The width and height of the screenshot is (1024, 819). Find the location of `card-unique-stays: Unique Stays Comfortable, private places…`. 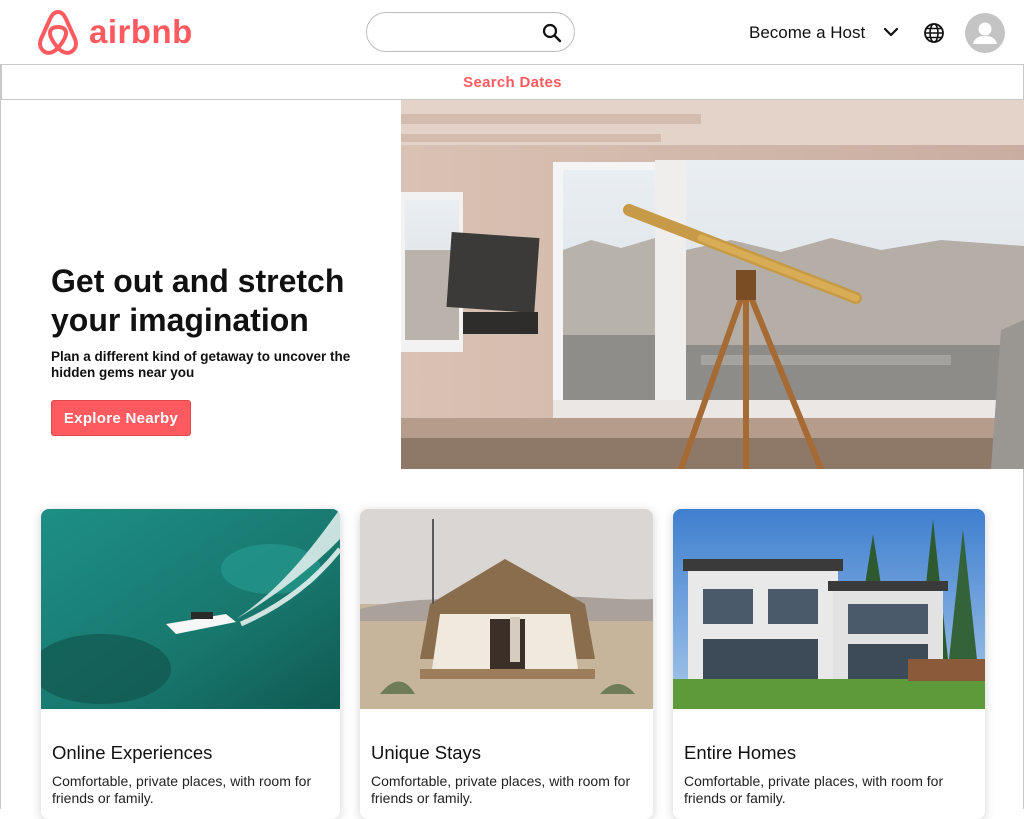

card-unique-stays: Unique Stays Comfortable, private places… is located at coordinates (506, 664).